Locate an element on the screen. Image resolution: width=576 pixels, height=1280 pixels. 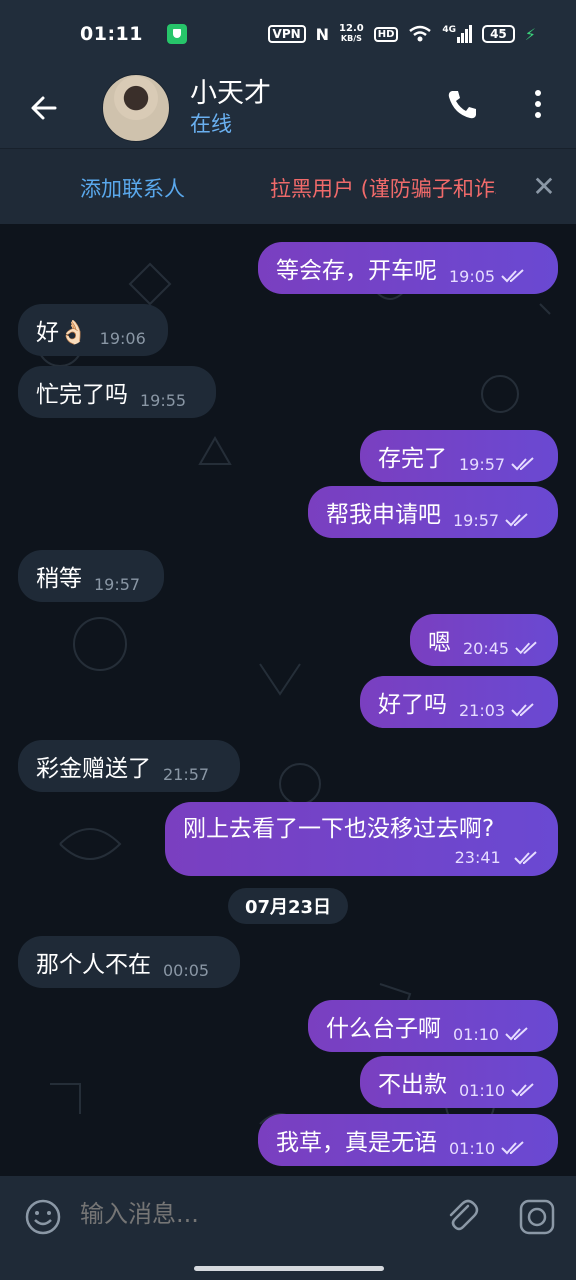
battery-level: 45 is located at coordinates (498, 34).